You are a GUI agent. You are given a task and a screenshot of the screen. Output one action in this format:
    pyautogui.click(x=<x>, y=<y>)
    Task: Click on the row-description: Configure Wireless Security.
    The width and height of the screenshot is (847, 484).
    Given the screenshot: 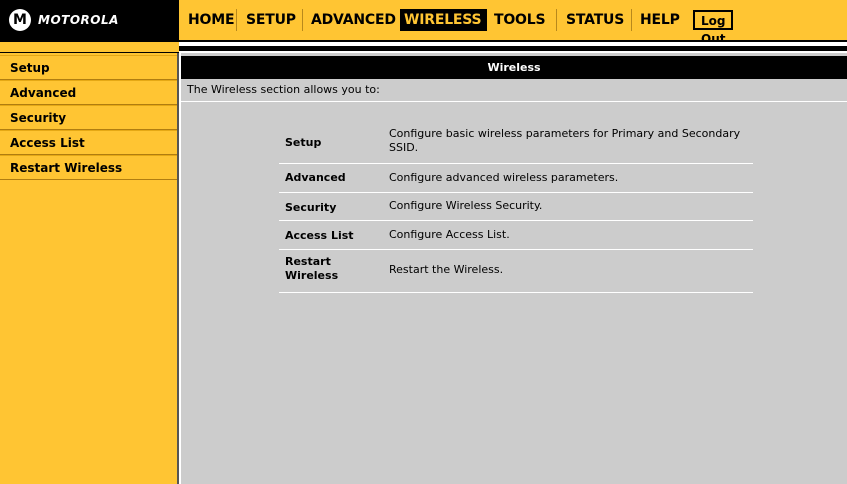 What is the action you would take?
    pyautogui.click(x=466, y=205)
    